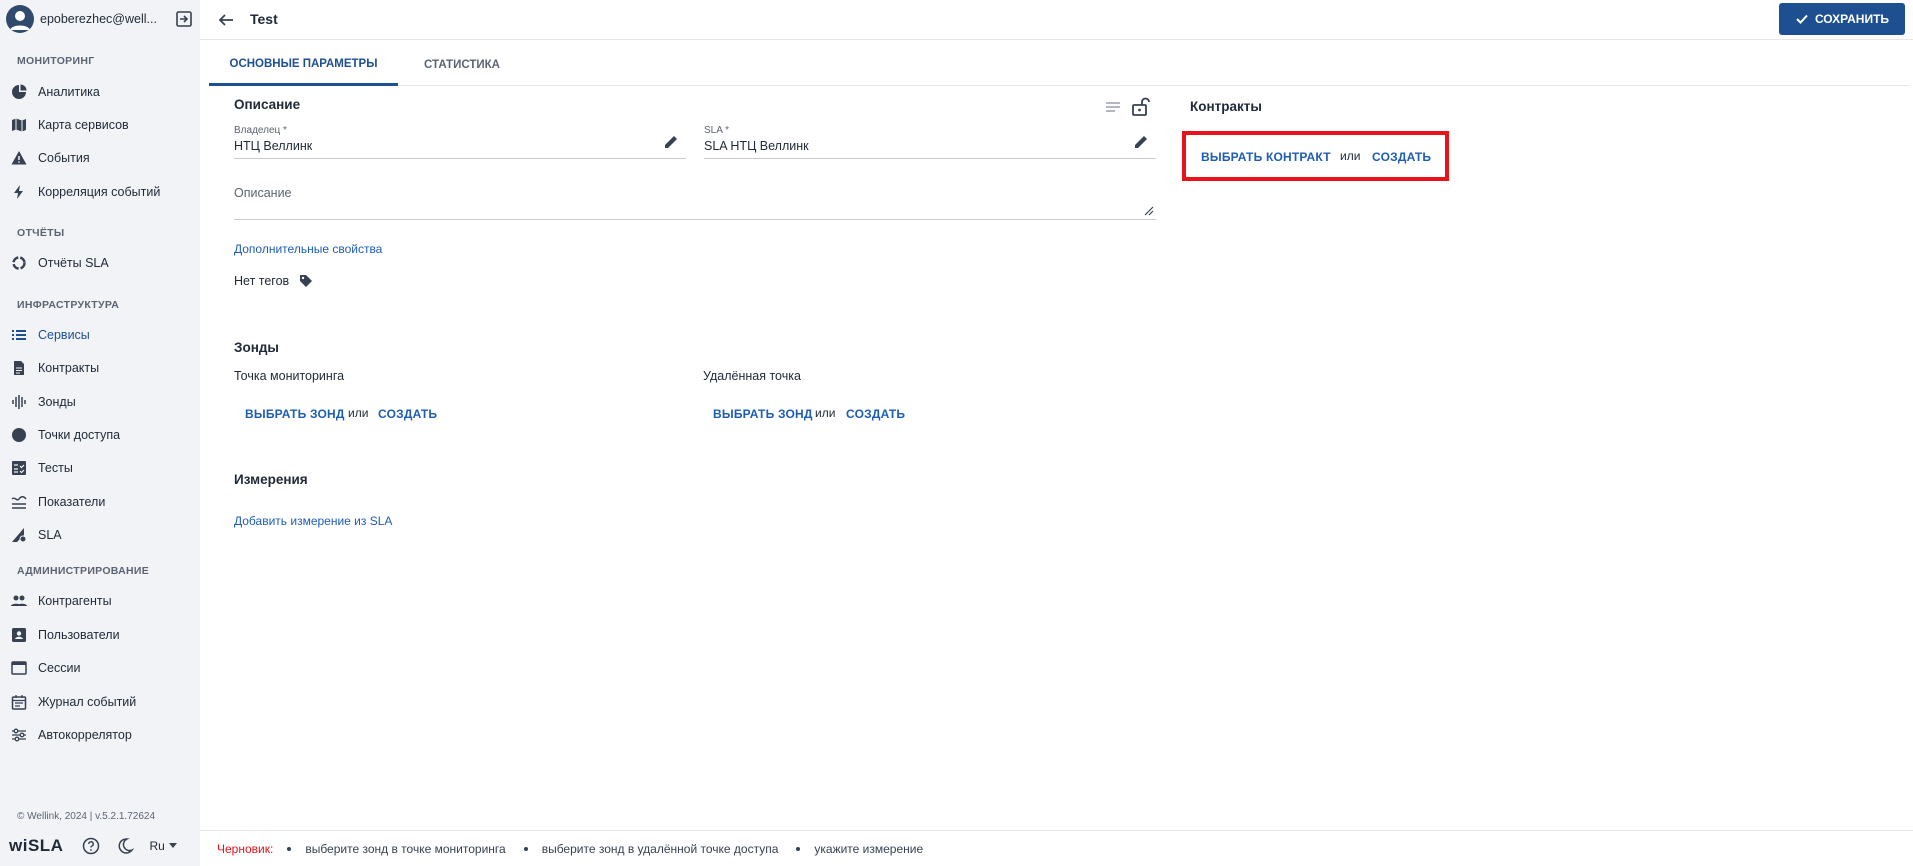 Image resolution: width=1913 pixels, height=866 pixels. I want to click on lightning-icon, so click(19, 192).